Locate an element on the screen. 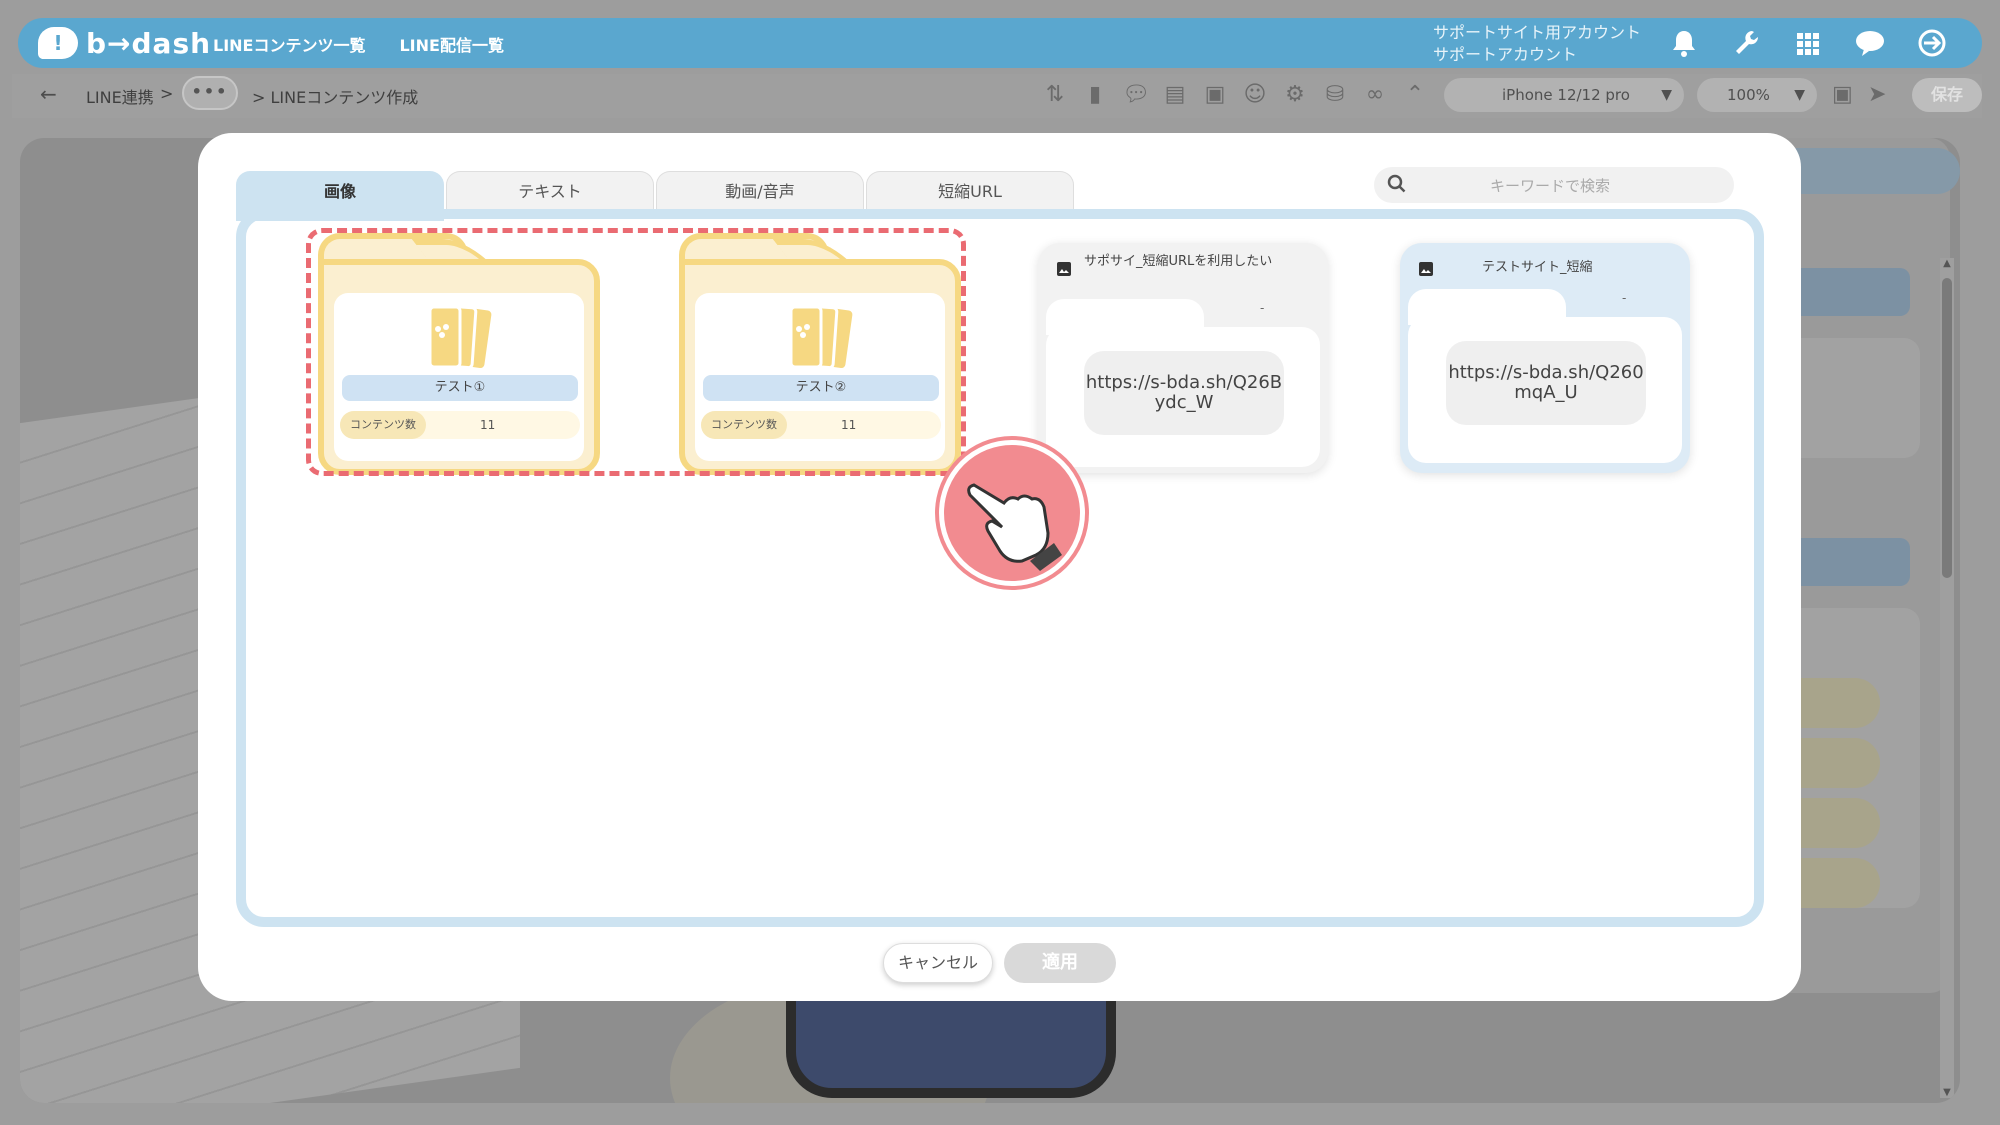 This screenshot has width=2000, height=1125. database-icon: ⛁ is located at coordinates (1335, 95).